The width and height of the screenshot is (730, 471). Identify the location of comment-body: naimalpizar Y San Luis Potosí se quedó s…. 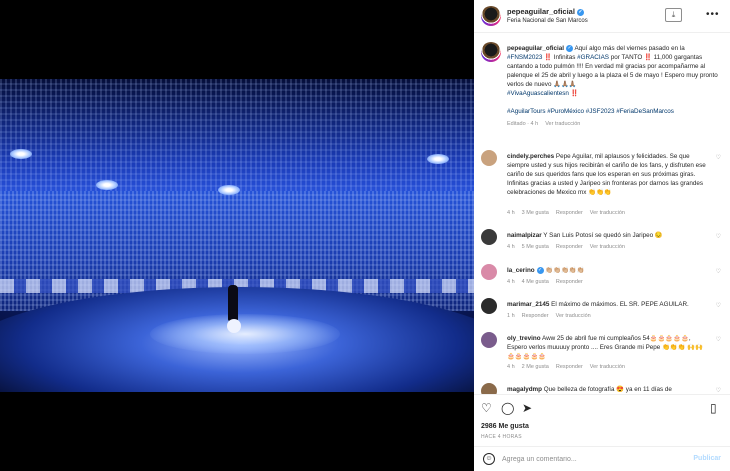
(607, 235).